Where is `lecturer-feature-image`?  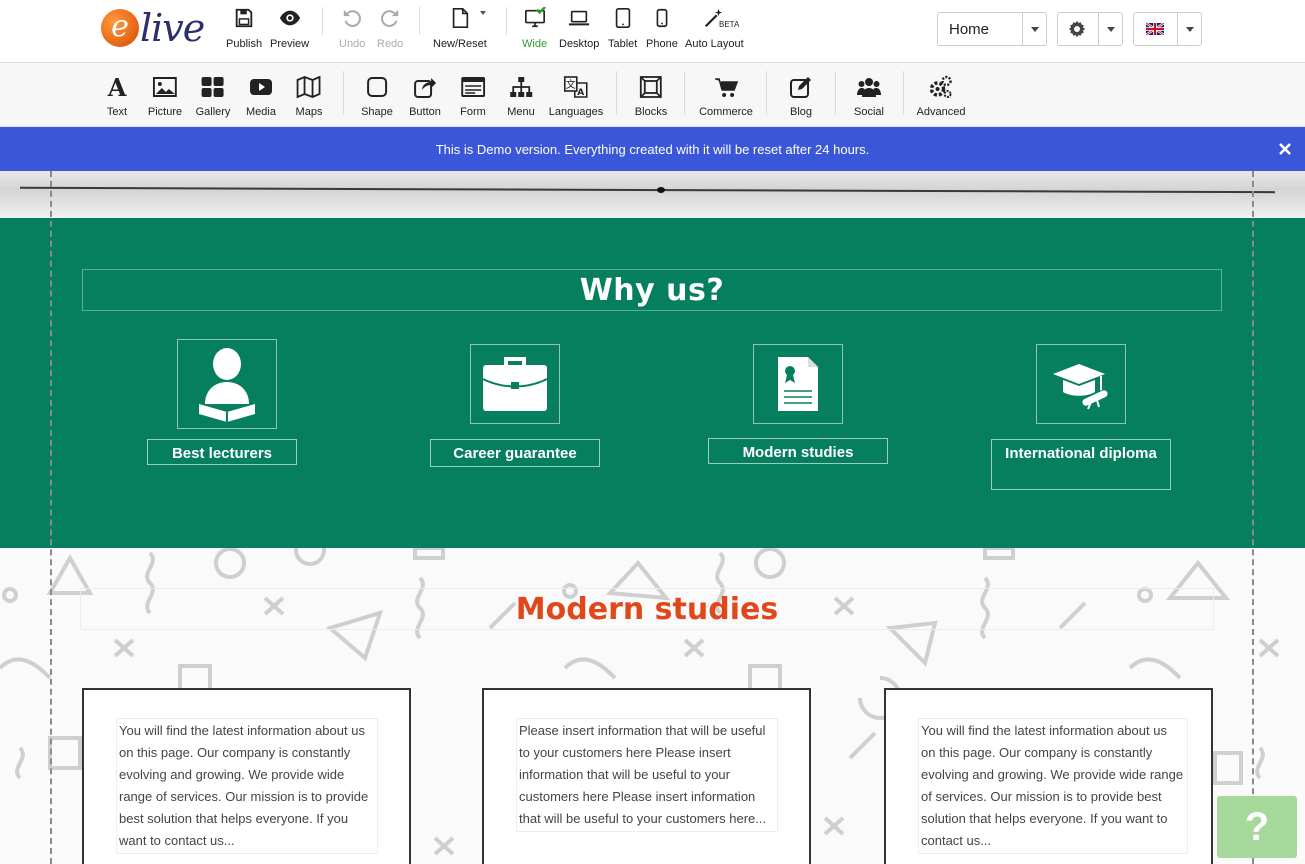 lecturer-feature-image is located at coordinates (227, 384).